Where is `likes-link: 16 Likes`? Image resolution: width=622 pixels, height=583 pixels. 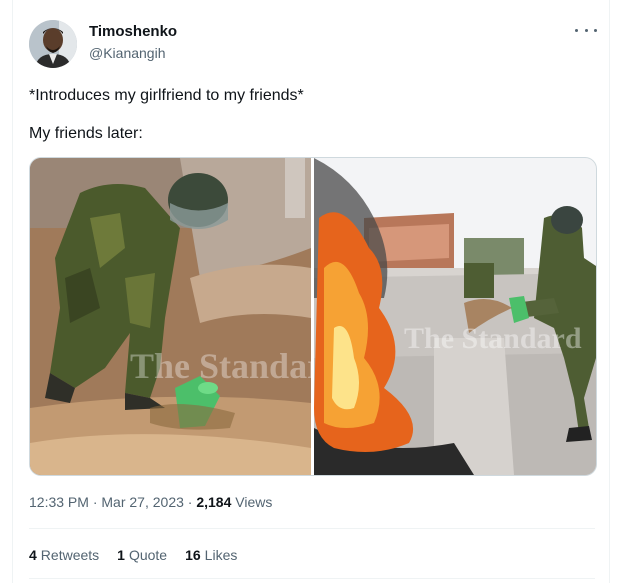
likes-link: 16 Likes is located at coordinates (211, 555).